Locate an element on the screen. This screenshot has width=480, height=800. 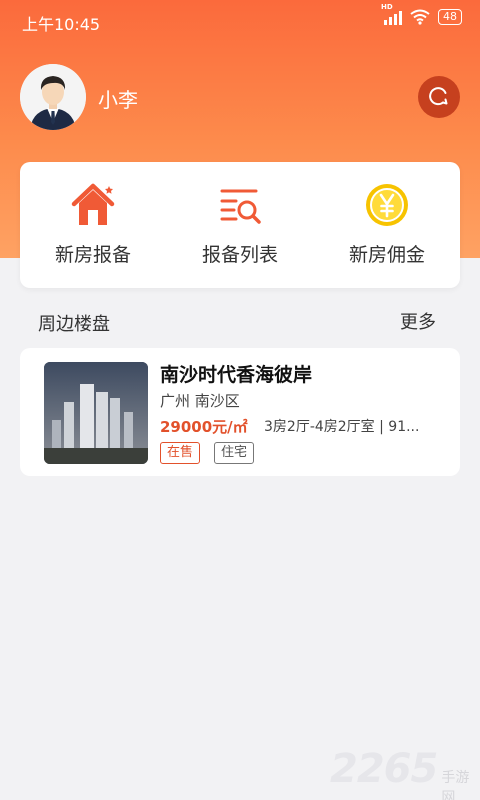
watermark: 2265 手游网 is located at coordinates (405, 773).